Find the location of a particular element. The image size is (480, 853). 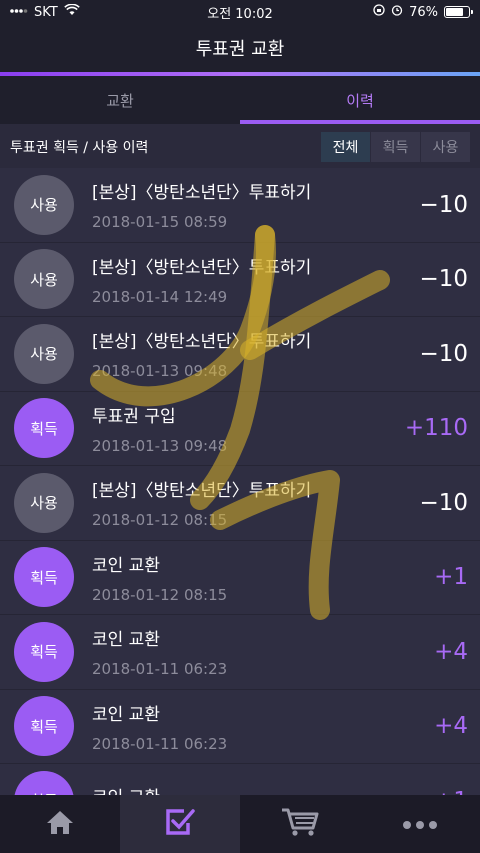

history-row: 획득 코인 교환 2018-01-12 08:15 +1 is located at coordinates (240, 577).